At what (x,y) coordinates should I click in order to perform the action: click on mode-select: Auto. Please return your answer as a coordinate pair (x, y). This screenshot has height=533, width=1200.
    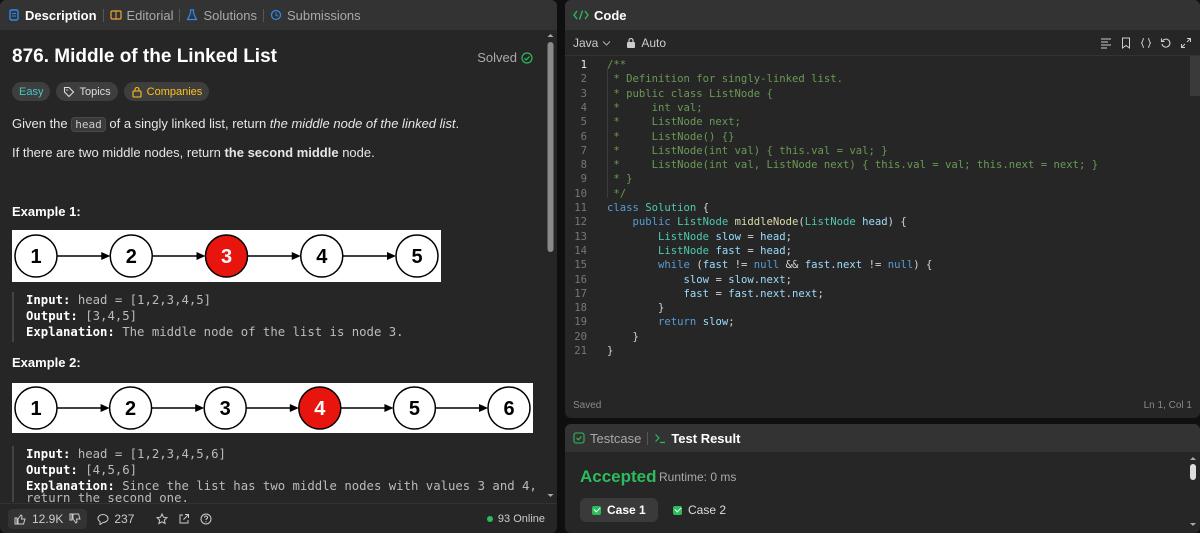
    Looking at the image, I should click on (645, 43).